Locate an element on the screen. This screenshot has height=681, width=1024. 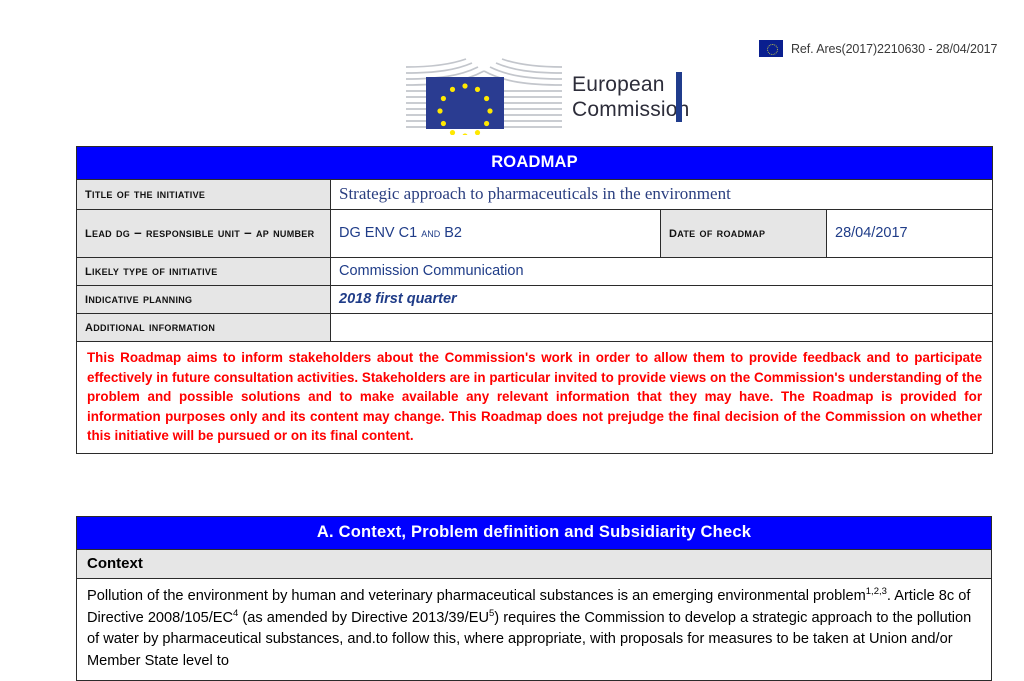
value-likely-type: Commission Communication is located at coordinates (661, 271).